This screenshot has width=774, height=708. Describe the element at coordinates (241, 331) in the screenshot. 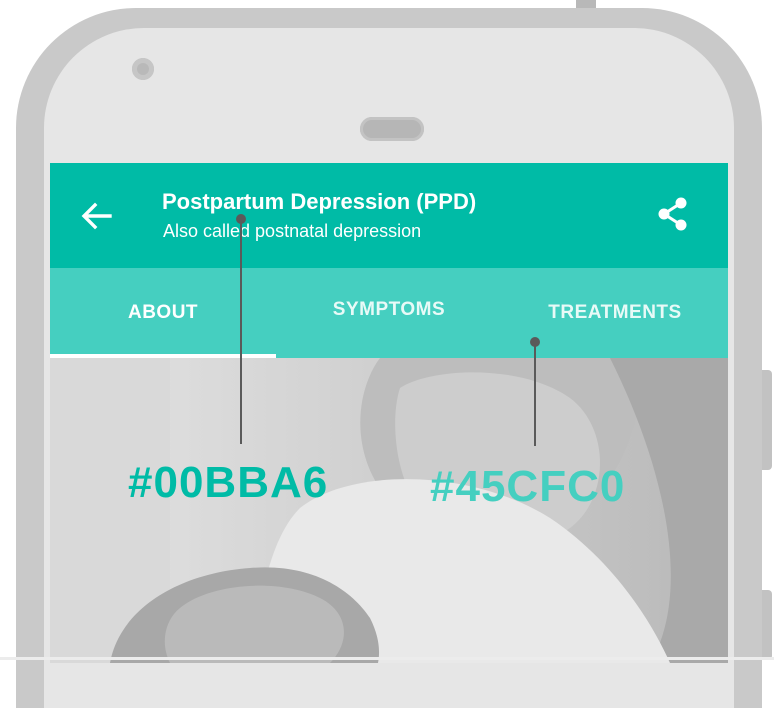

I see `annotation-line-primary` at that location.